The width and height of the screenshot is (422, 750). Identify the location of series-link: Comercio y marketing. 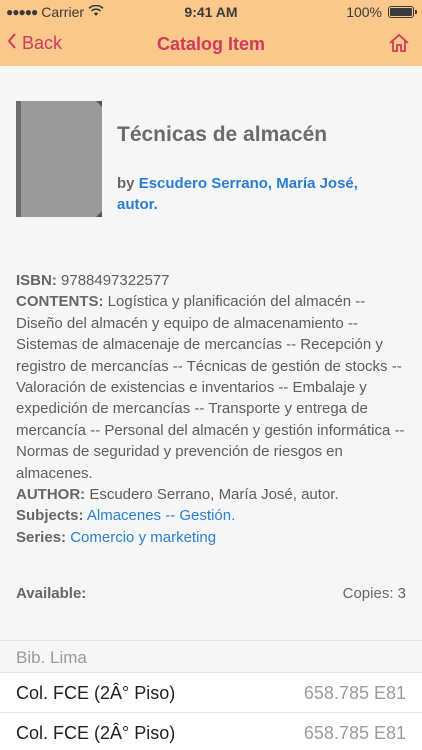
(143, 537).